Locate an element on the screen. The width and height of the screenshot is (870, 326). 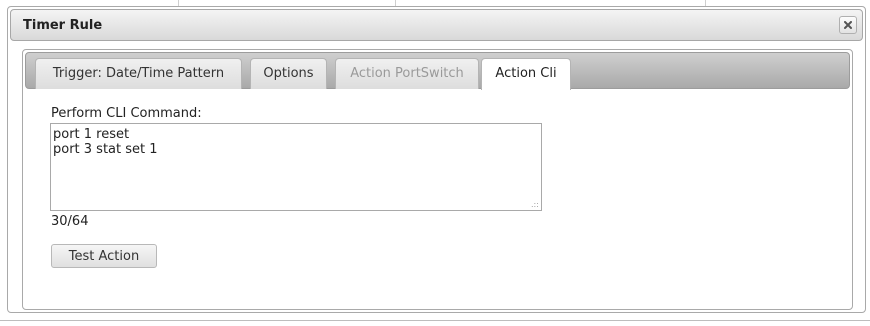
resize-grip-icon: .:: is located at coordinates (535, 205).